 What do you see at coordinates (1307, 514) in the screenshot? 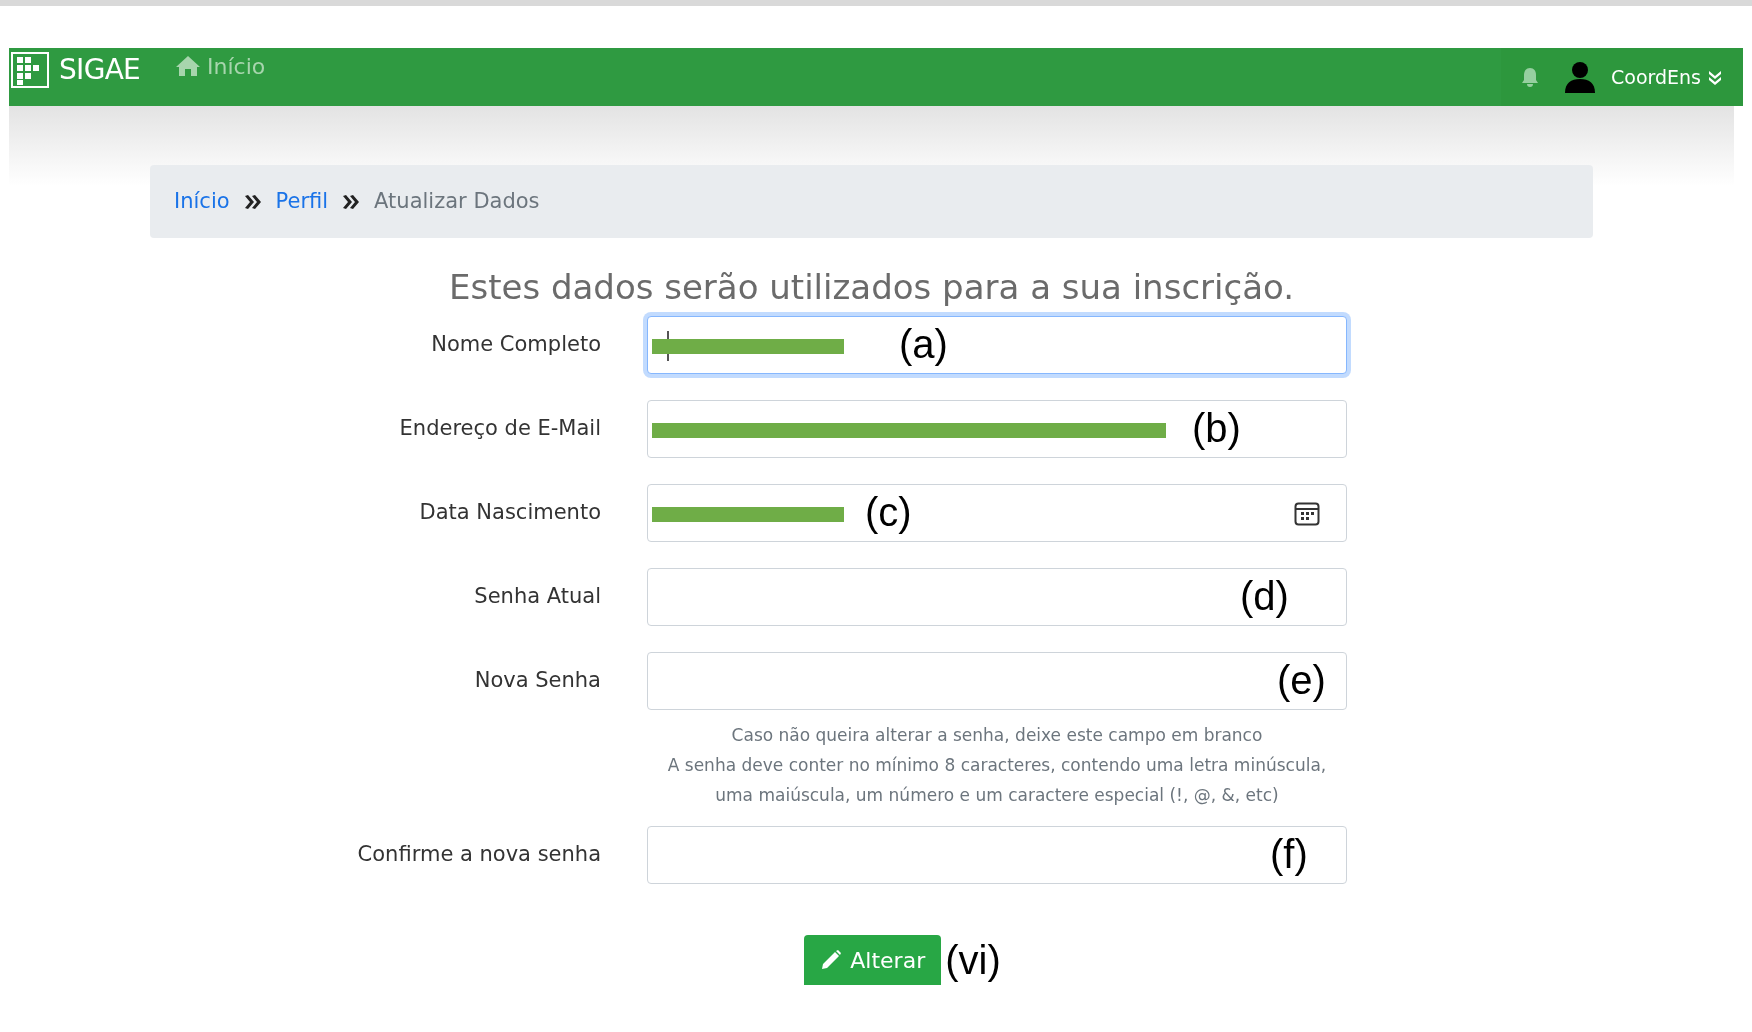
I see `calendar-icon` at bounding box center [1307, 514].